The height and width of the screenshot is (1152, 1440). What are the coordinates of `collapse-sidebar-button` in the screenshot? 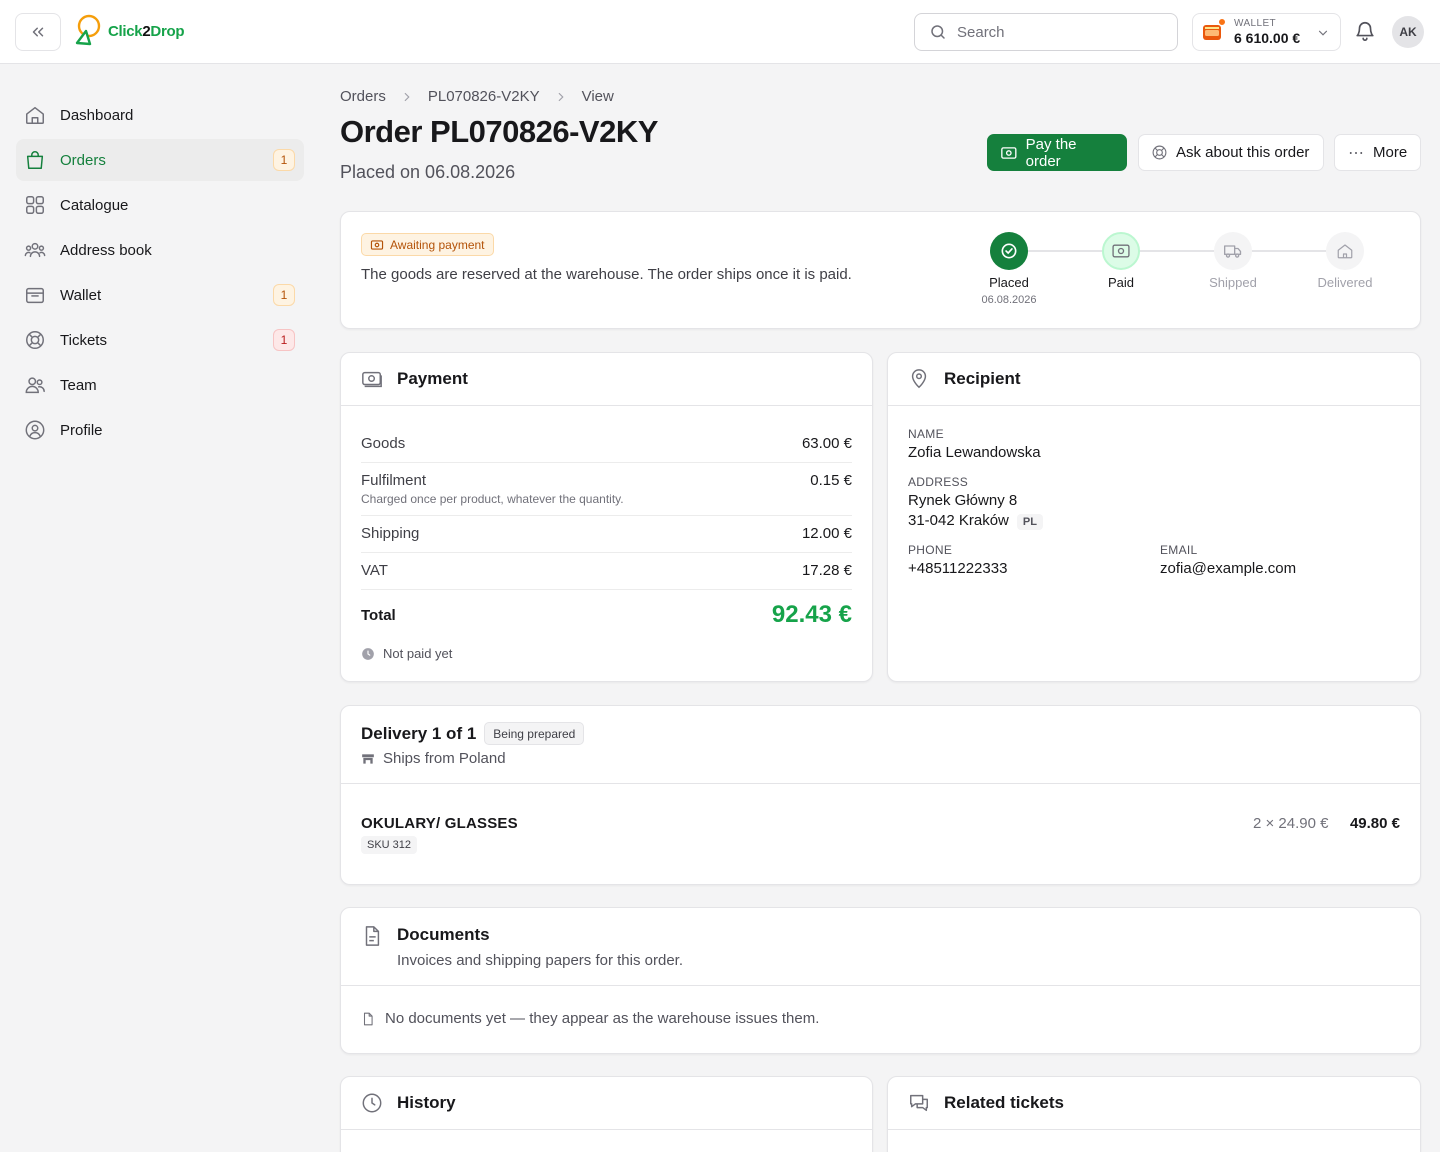 It's located at (38, 32).